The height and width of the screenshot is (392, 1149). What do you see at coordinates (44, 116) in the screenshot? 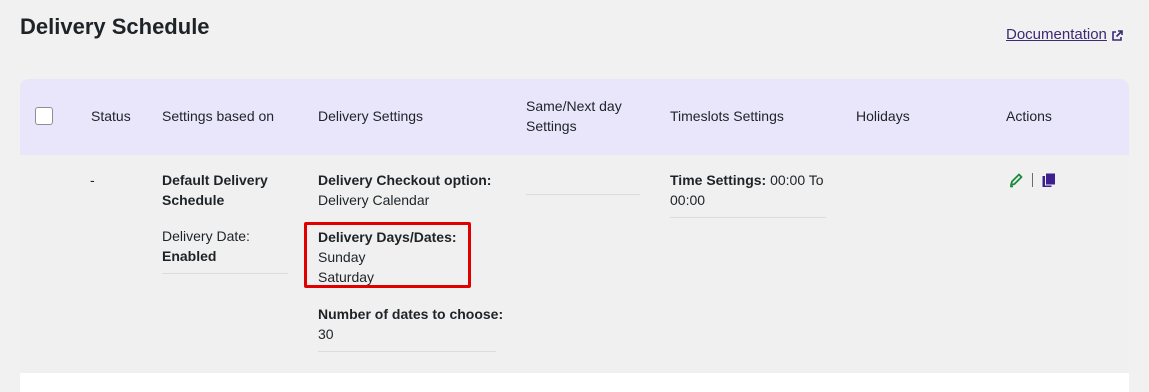
I see `select-all-checkbox` at bounding box center [44, 116].